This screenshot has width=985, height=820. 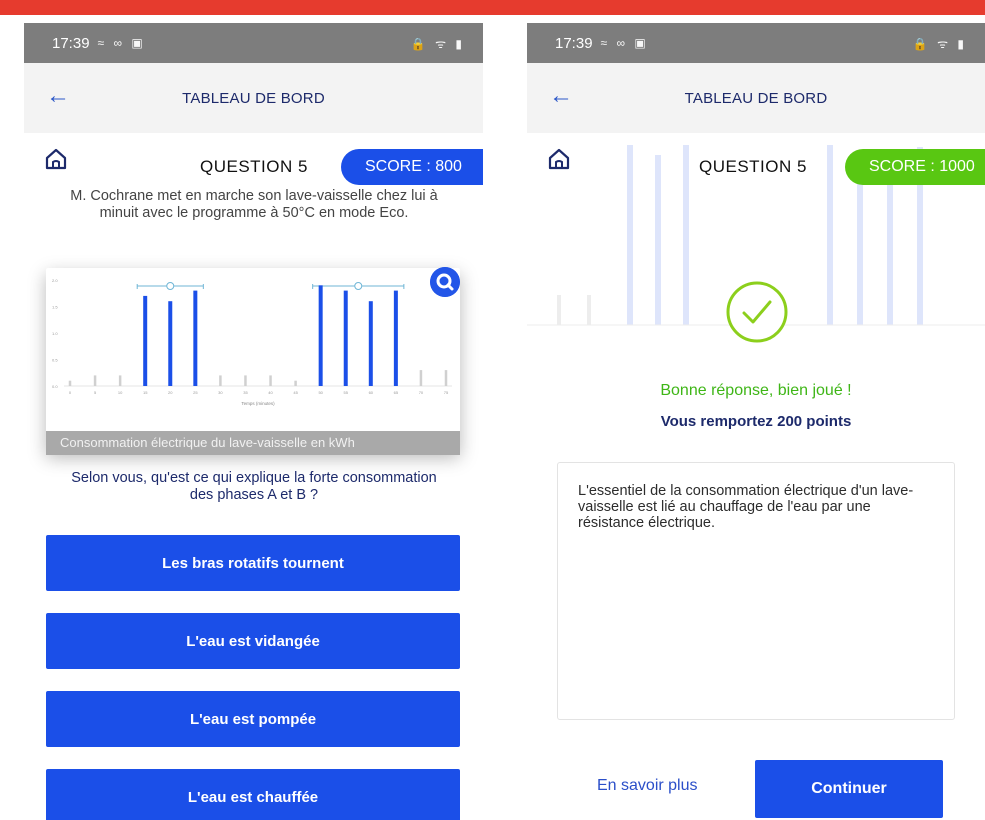 I want to click on y-tick-label: 1.0, so click(x=55, y=333).